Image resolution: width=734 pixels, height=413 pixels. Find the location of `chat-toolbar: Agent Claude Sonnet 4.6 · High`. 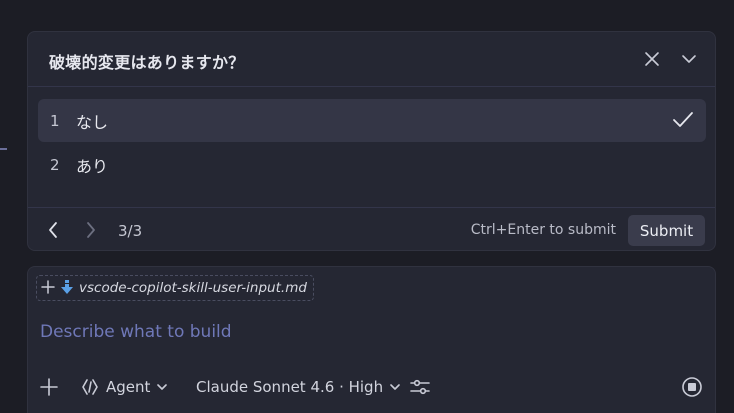

chat-toolbar: Agent Claude Sonnet 4.6 · High is located at coordinates (371, 387).